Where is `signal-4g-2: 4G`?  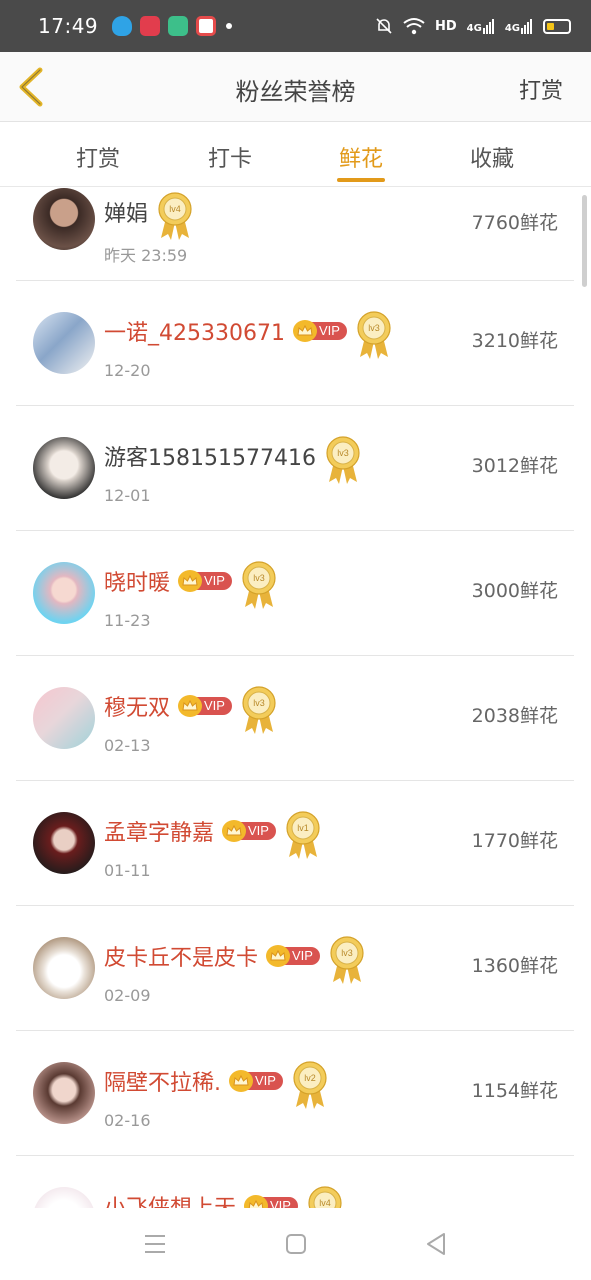
signal-4g-2: 4G is located at coordinates (519, 26).